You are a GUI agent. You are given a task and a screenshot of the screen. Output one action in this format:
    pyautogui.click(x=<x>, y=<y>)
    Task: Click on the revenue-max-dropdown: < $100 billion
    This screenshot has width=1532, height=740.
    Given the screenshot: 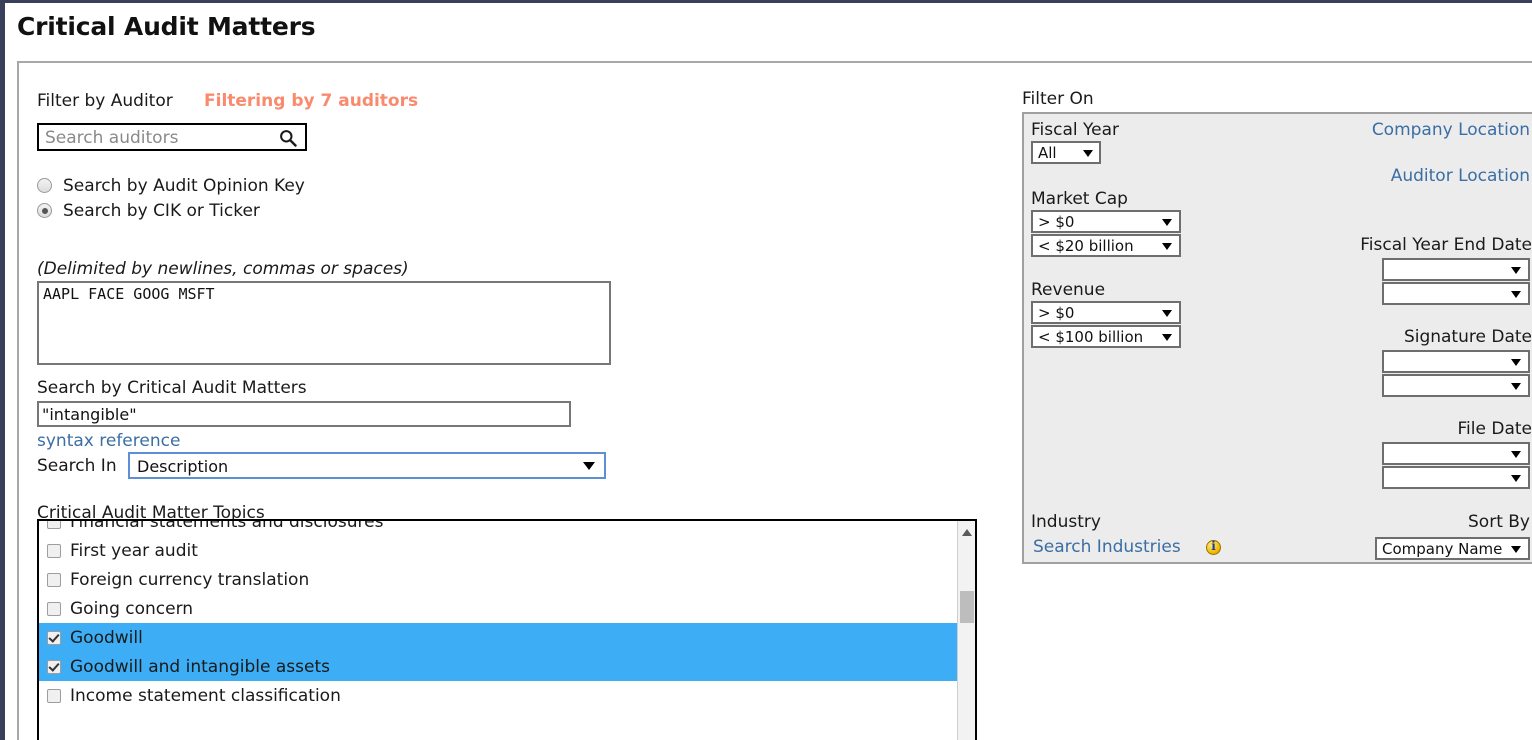 What is the action you would take?
    pyautogui.click(x=1106, y=336)
    